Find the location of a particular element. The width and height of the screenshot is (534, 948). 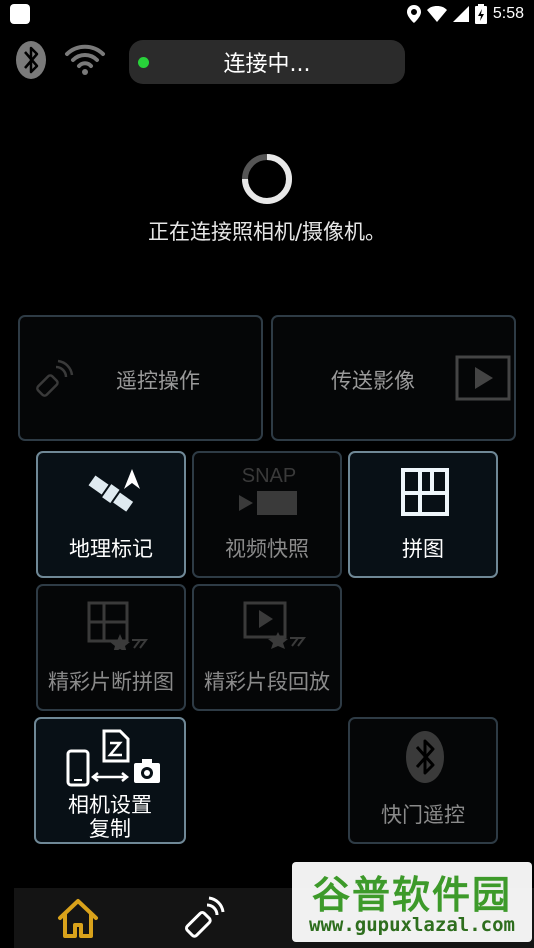

wifi-icon is located at coordinates (85, 59).